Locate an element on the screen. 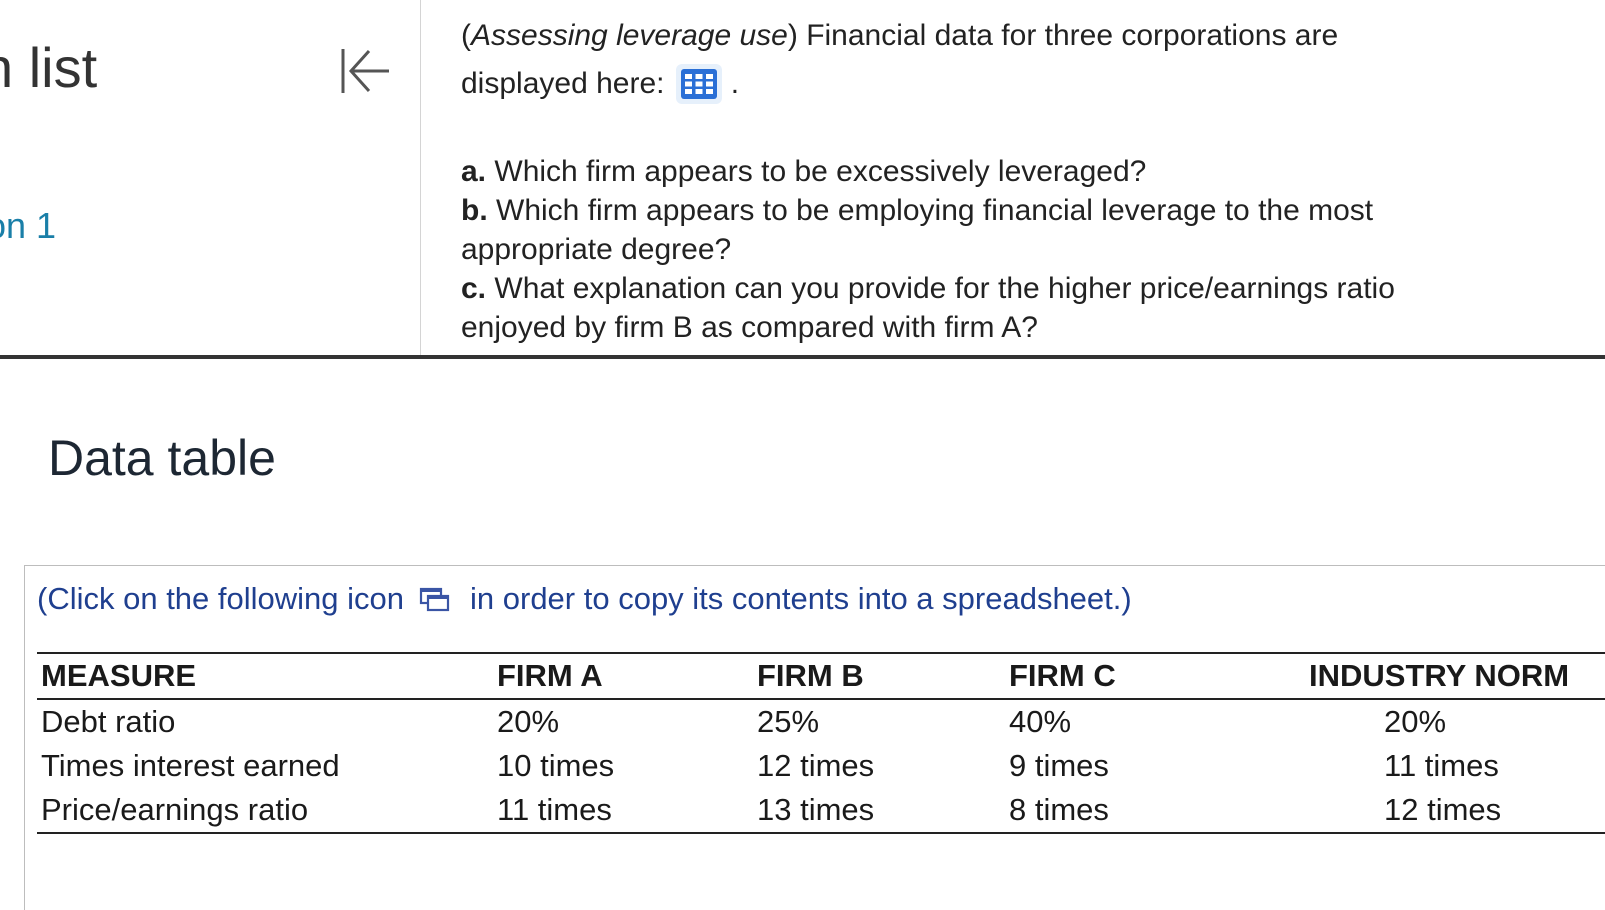  table-cell: Times interest earned is located at coordinates (190, 765).